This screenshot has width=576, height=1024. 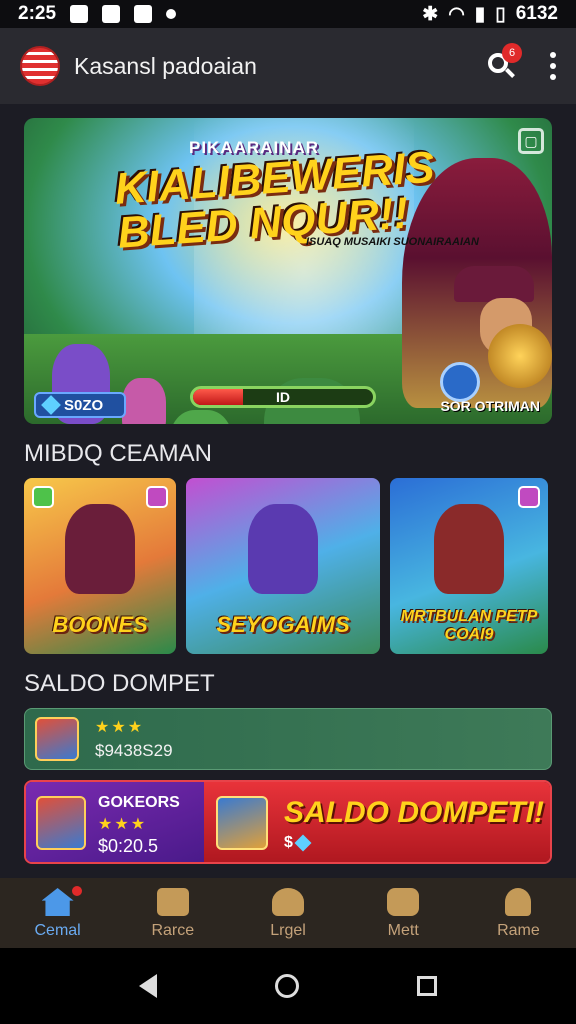 What do you see at coordinates (494, 284) in the screenshot?
I see `hero-hat` at bounding box center [494, 284].